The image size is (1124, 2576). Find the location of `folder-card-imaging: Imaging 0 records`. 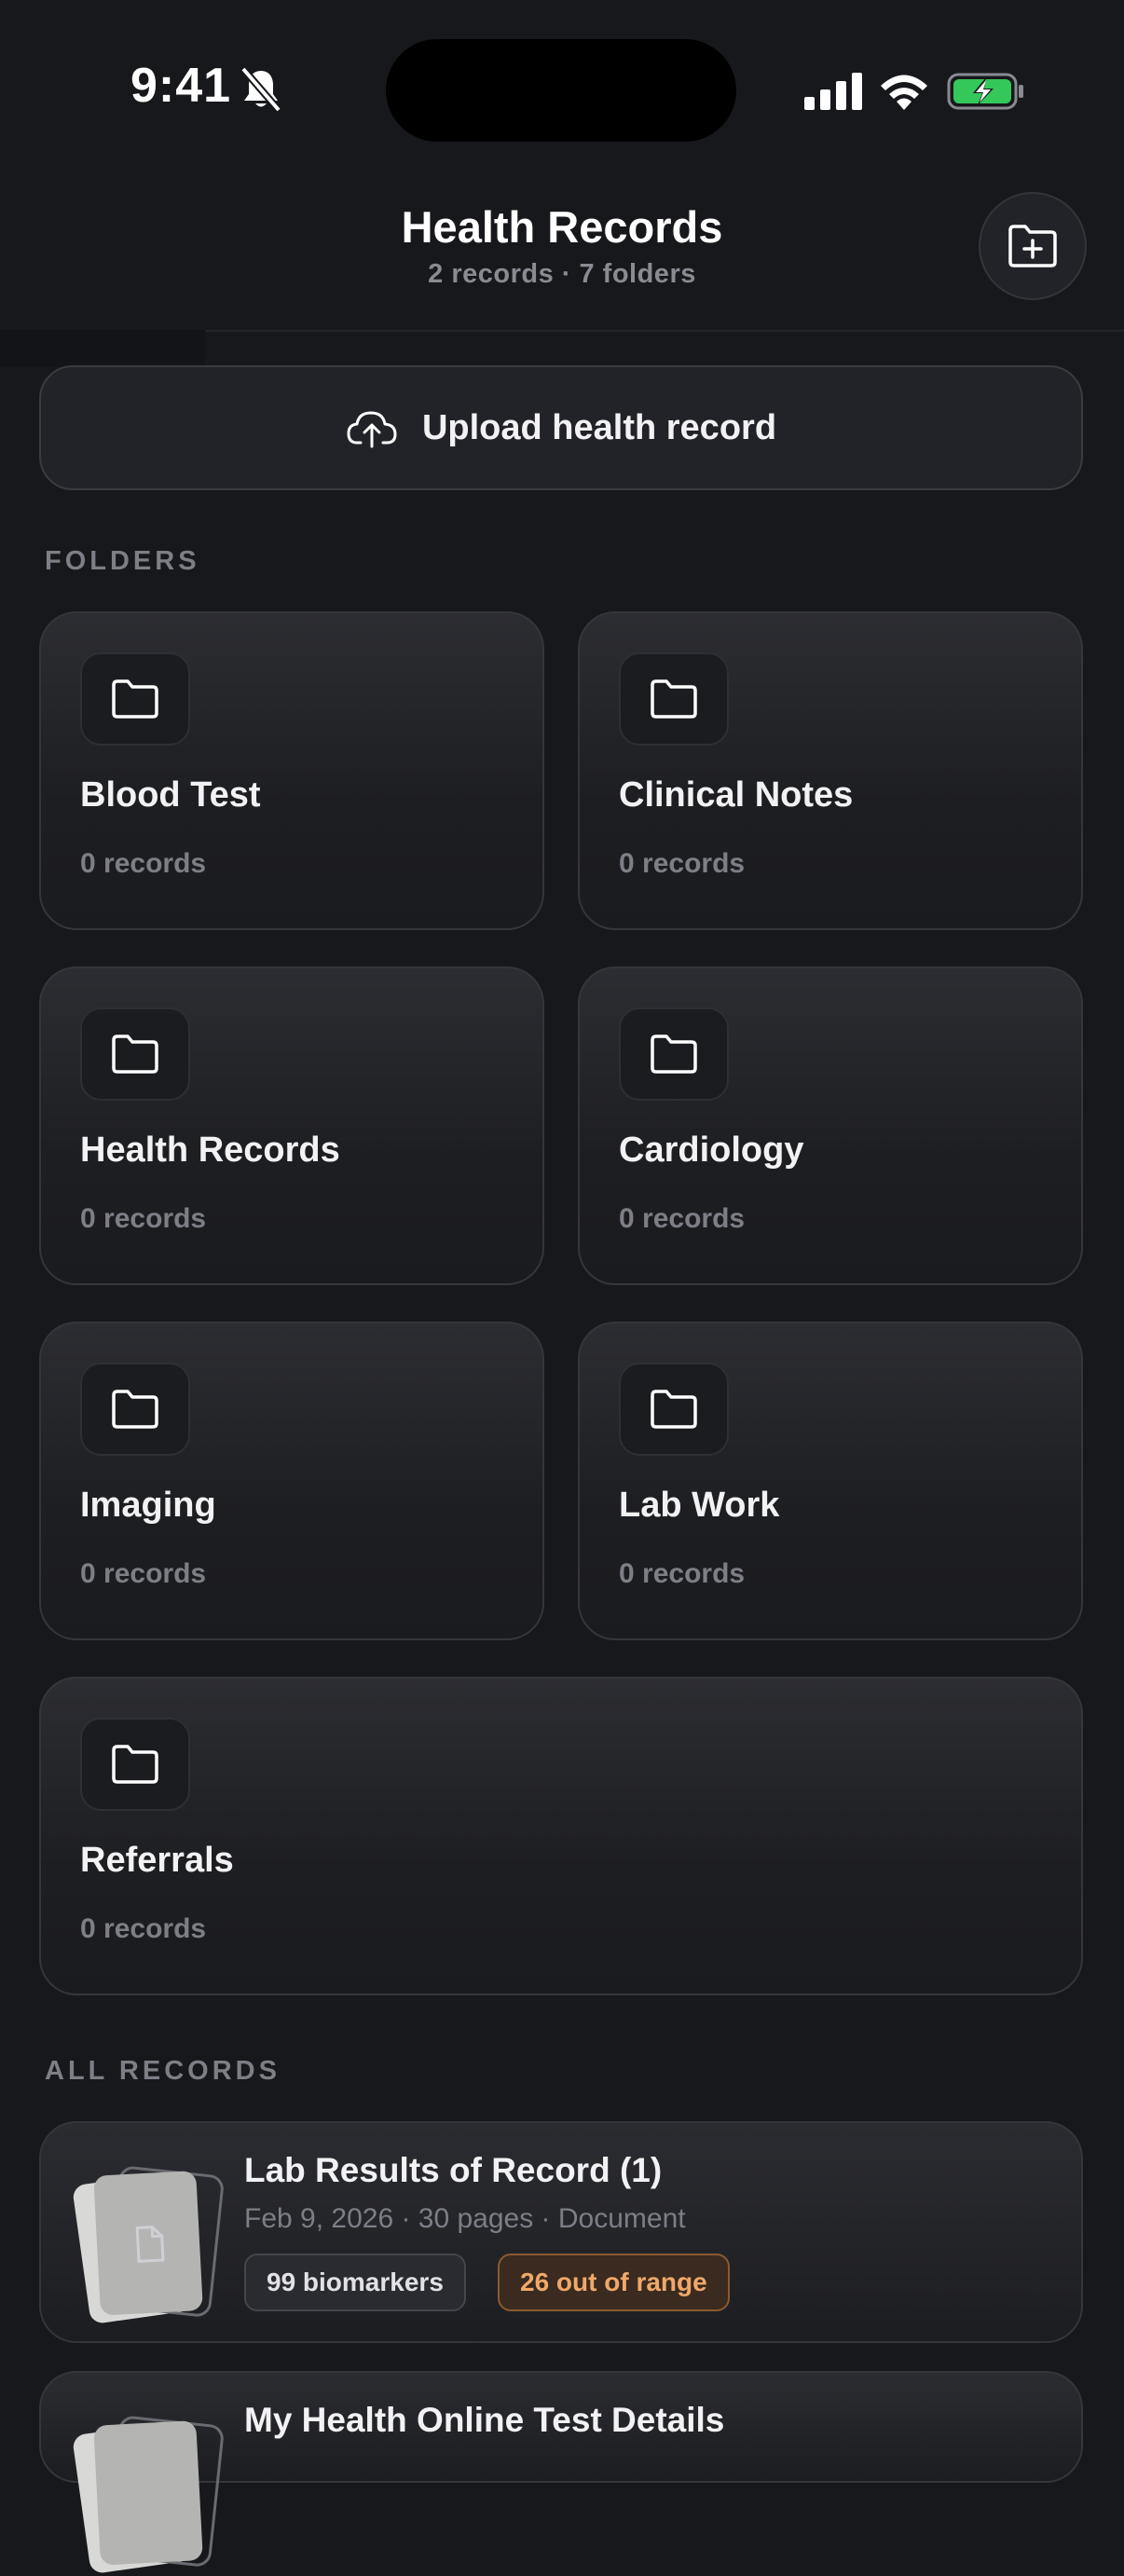

folder-card-imaging: Imaging 0 records is located at coordinates (291, 1481).